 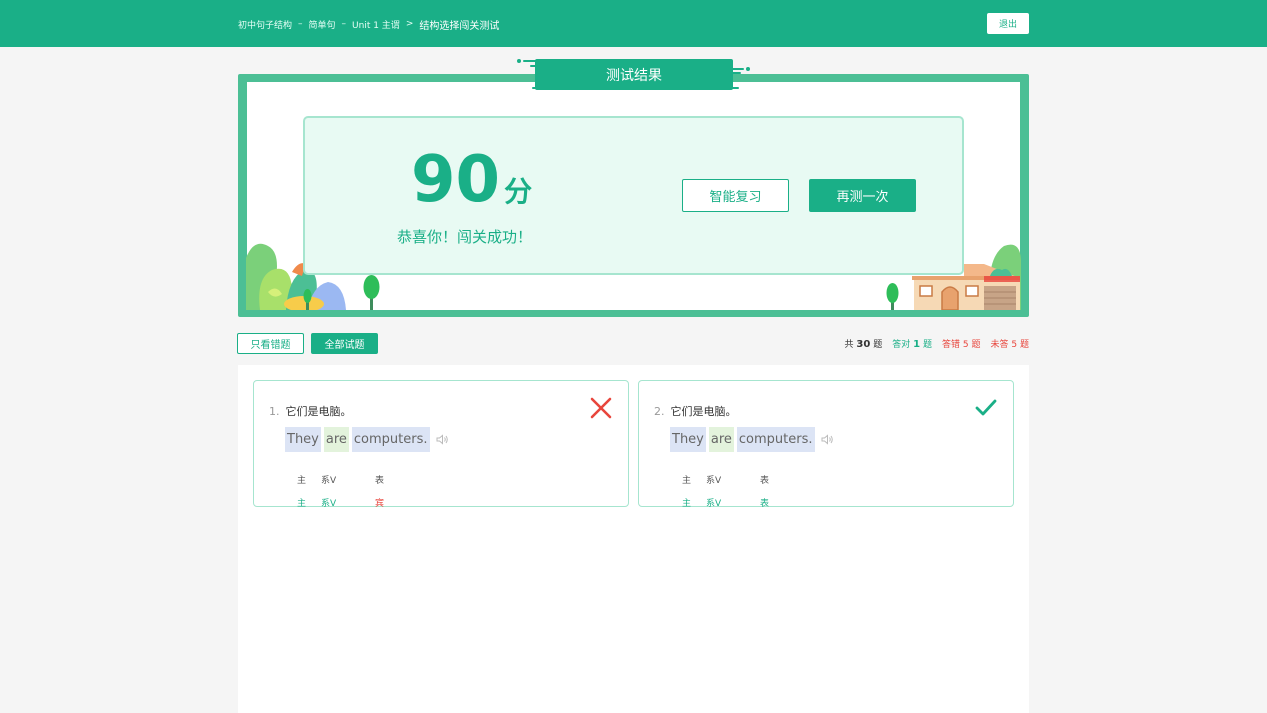 What do you see at coordinates (740, 78) in the screenshot?
I see `ribbon-right-deco-icon` at bounding box center [740, 78].